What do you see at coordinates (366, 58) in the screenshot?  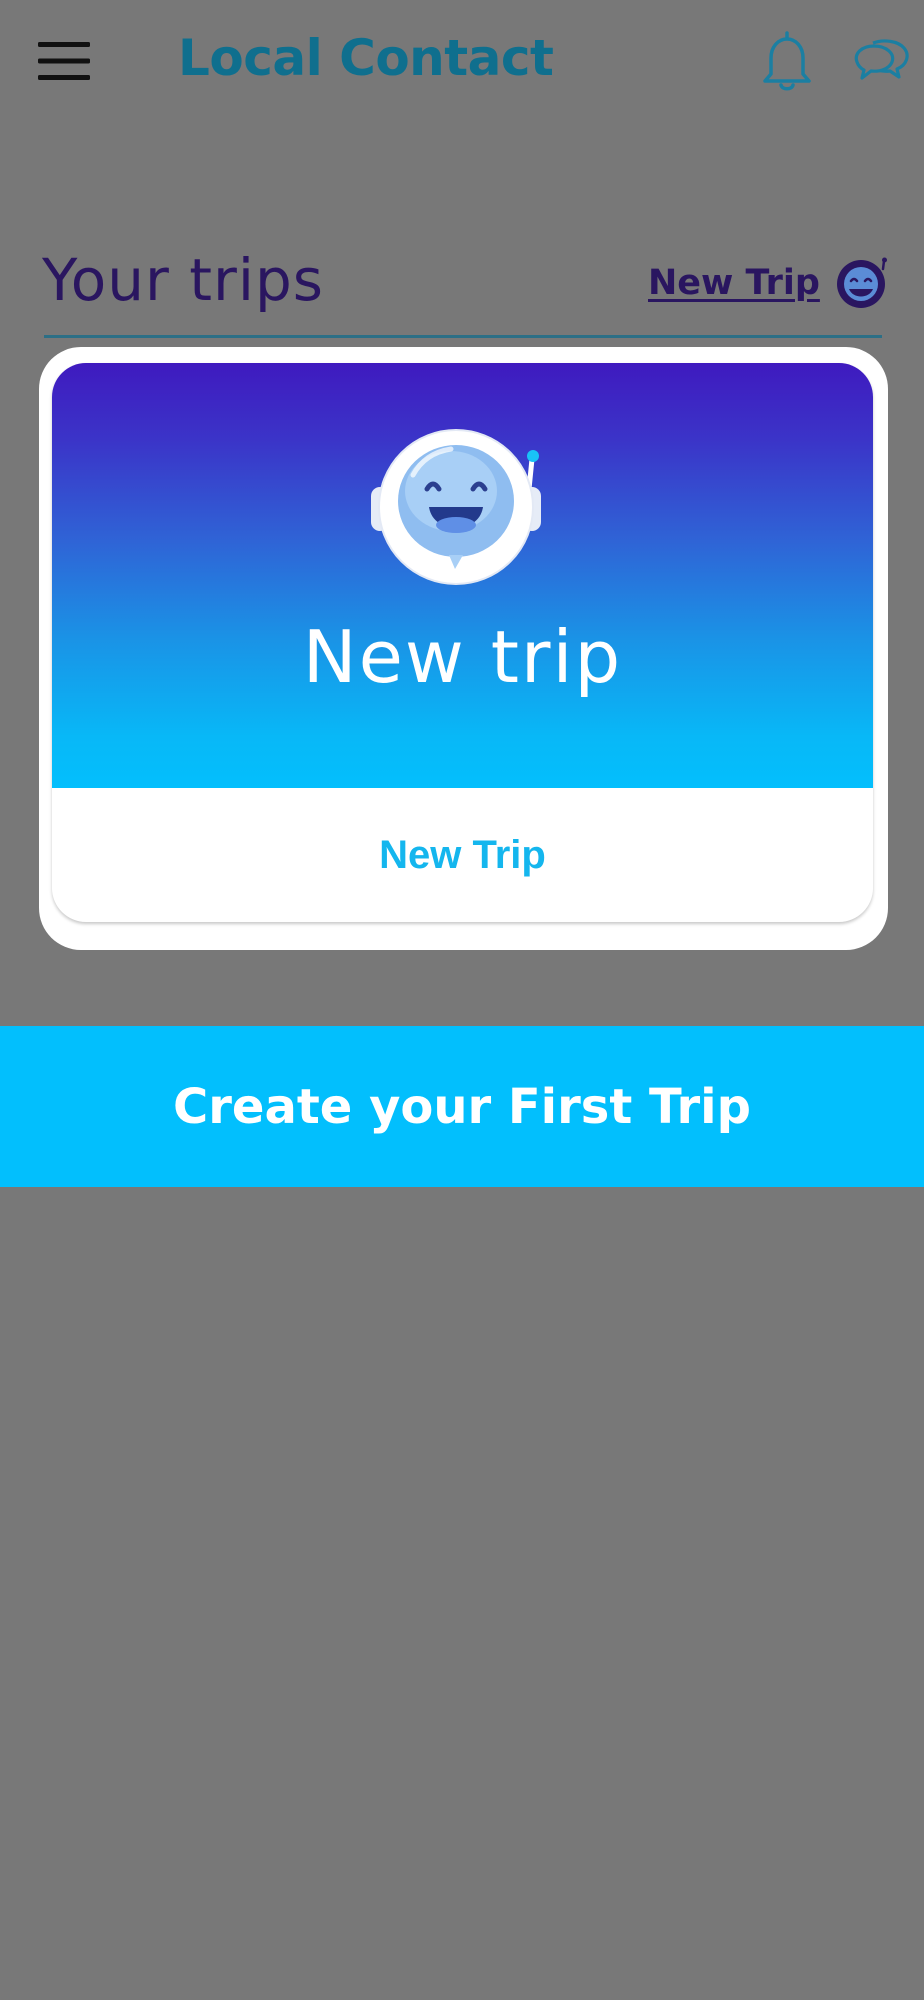 I see `app-title: Local Contact` at bounding box center [366, 58].